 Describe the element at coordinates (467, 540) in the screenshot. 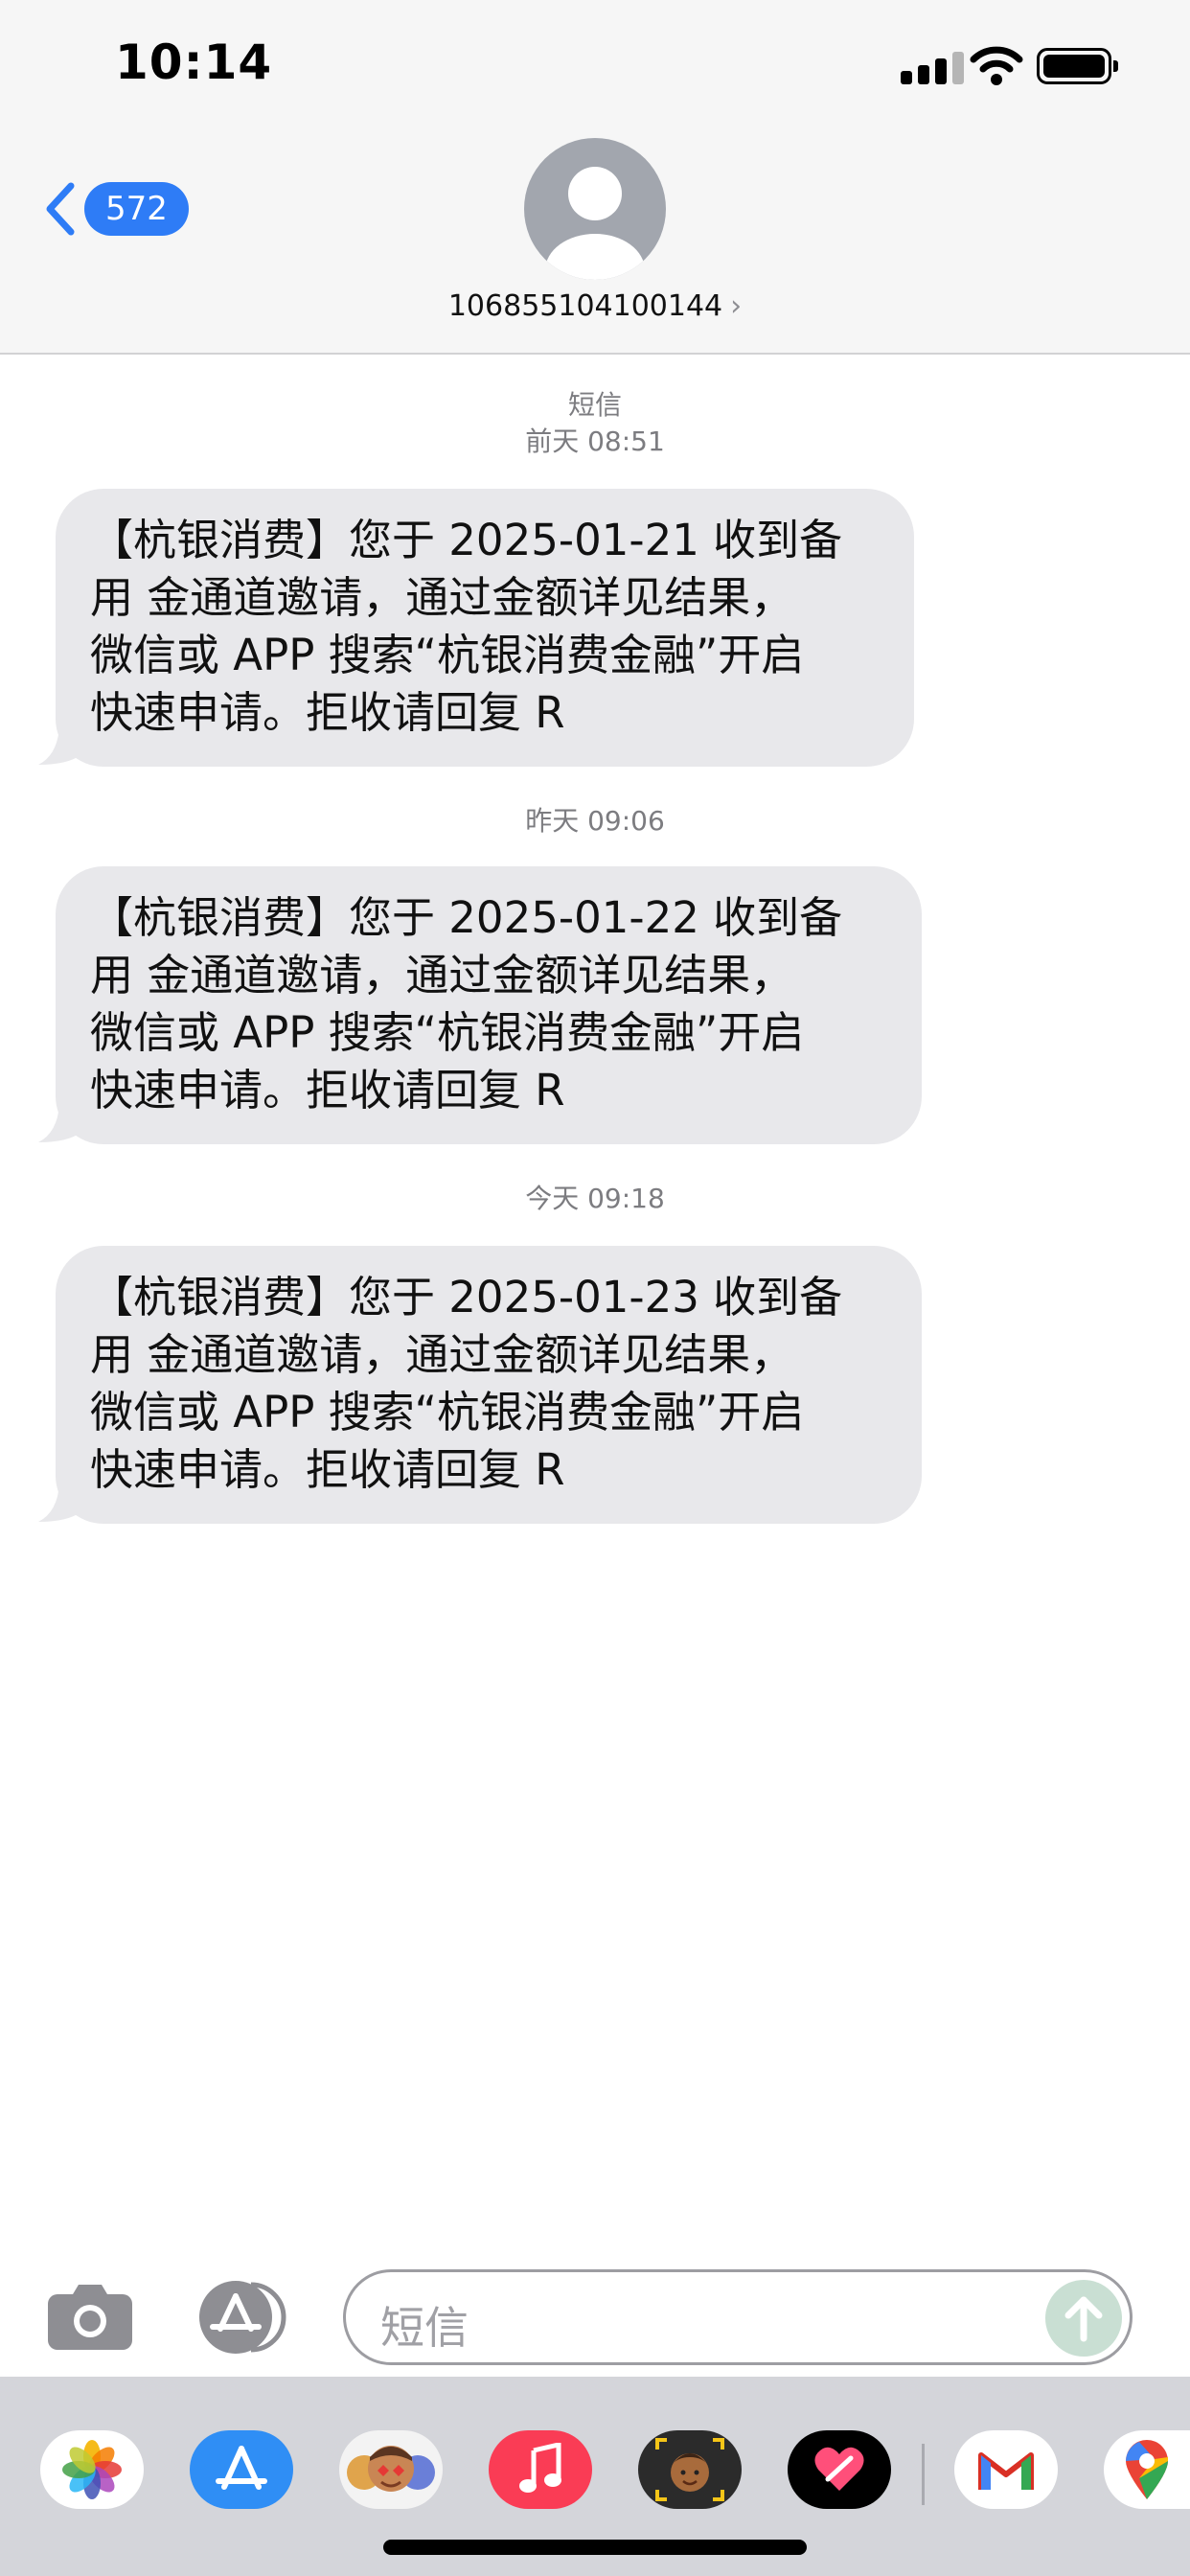

I see `message-line: 【杭银消费】您于 2025-01-21 收到备` at that location.